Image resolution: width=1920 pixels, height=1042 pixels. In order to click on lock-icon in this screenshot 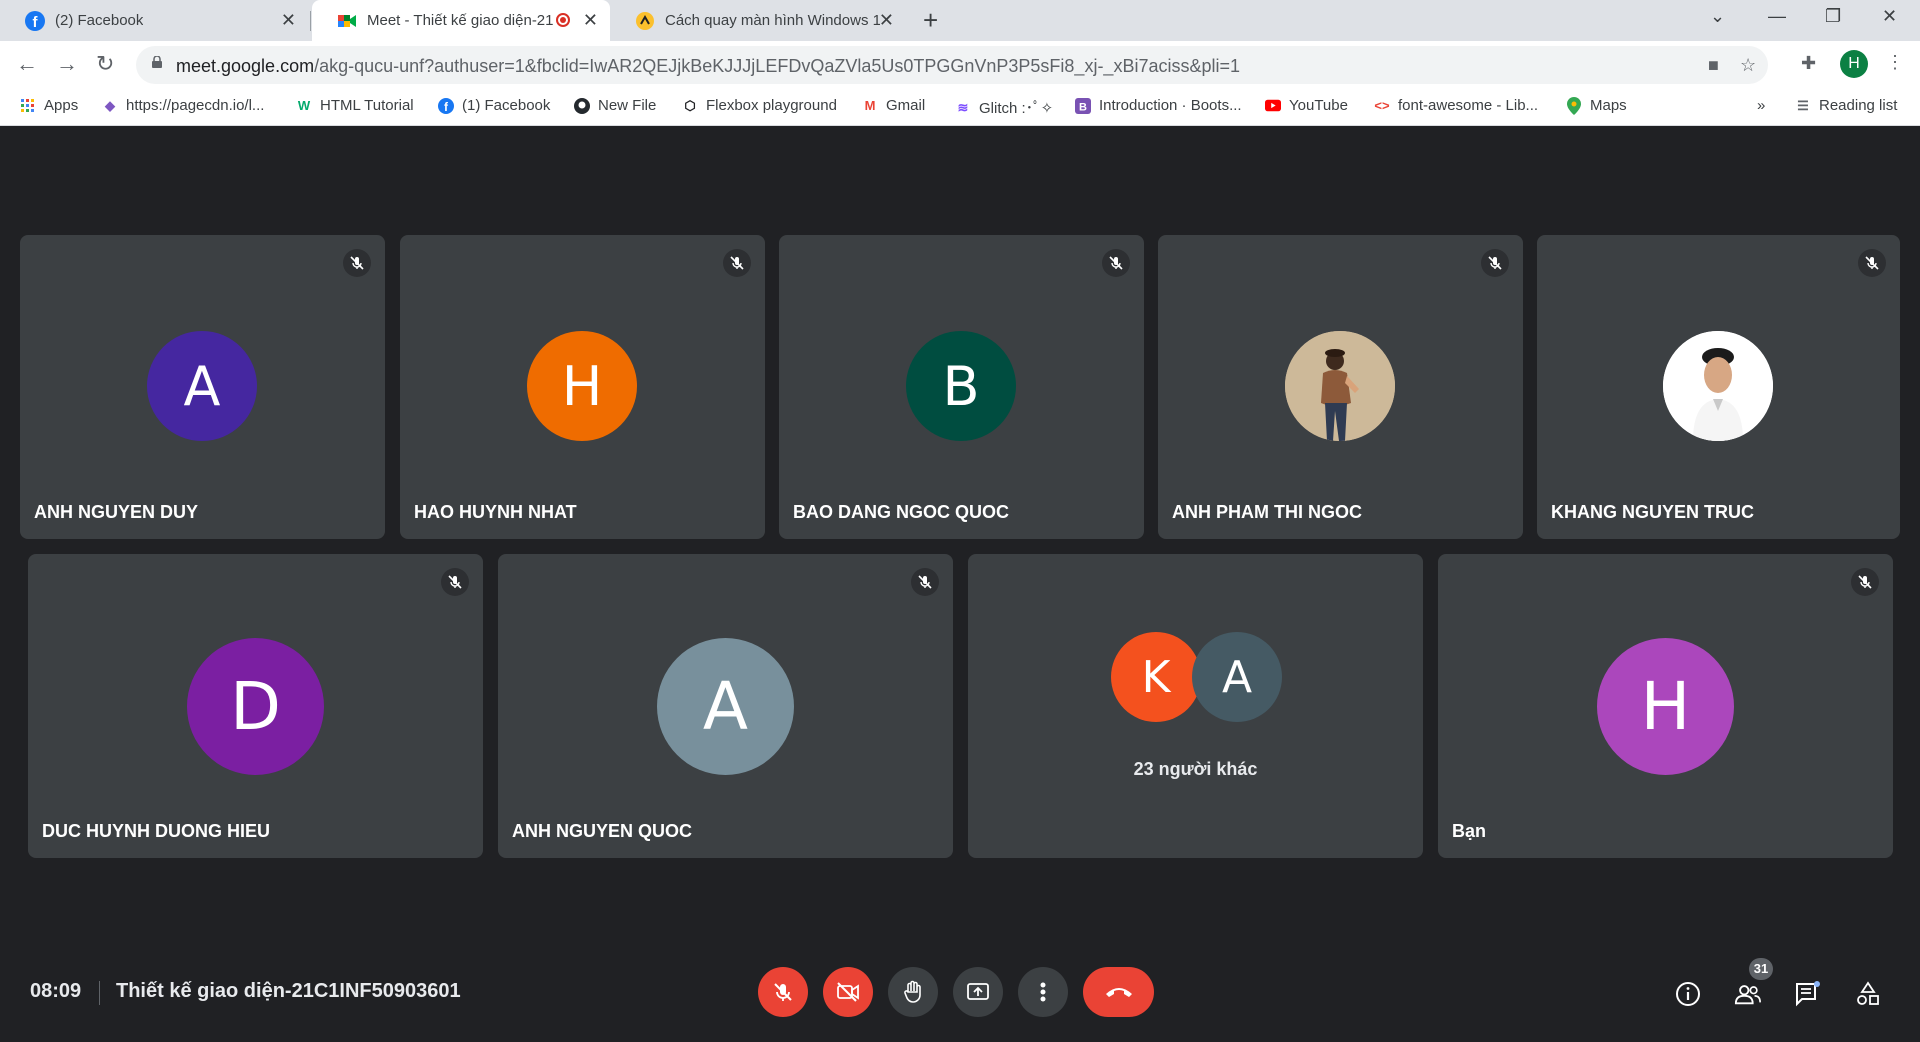, I will do `click(157, 62)`.